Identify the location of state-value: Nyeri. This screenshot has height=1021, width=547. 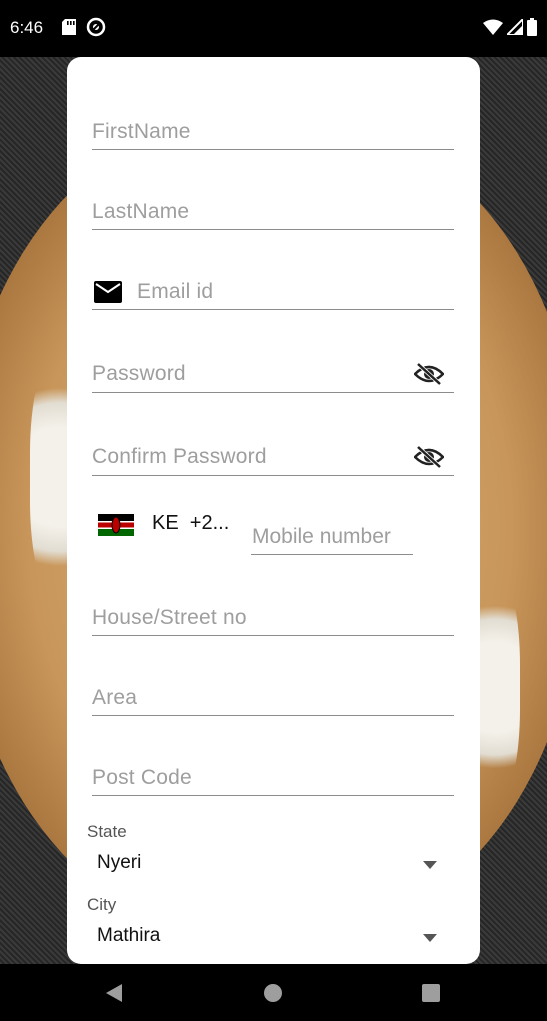
(119, 862).